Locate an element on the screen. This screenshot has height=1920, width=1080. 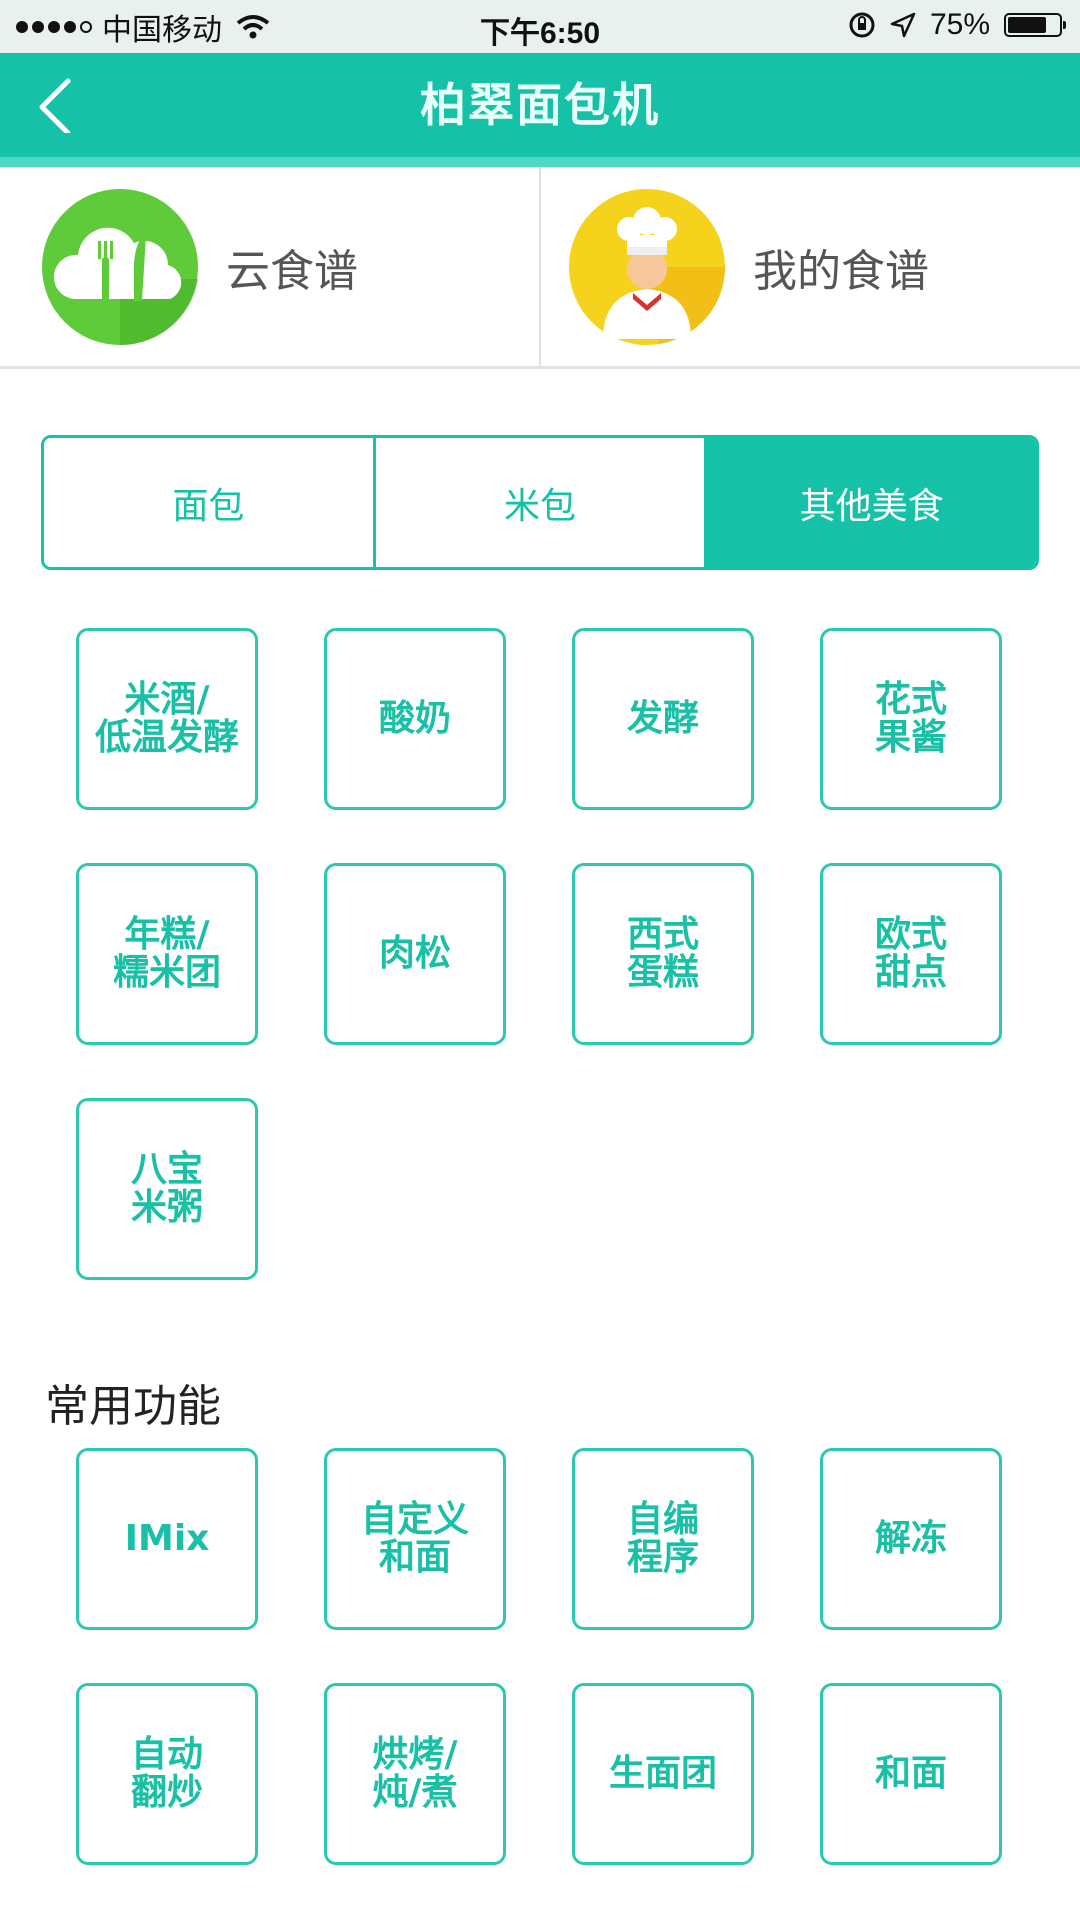
category-tabs: 面包 米包 其他美食 is located at coordinates (540, 502).